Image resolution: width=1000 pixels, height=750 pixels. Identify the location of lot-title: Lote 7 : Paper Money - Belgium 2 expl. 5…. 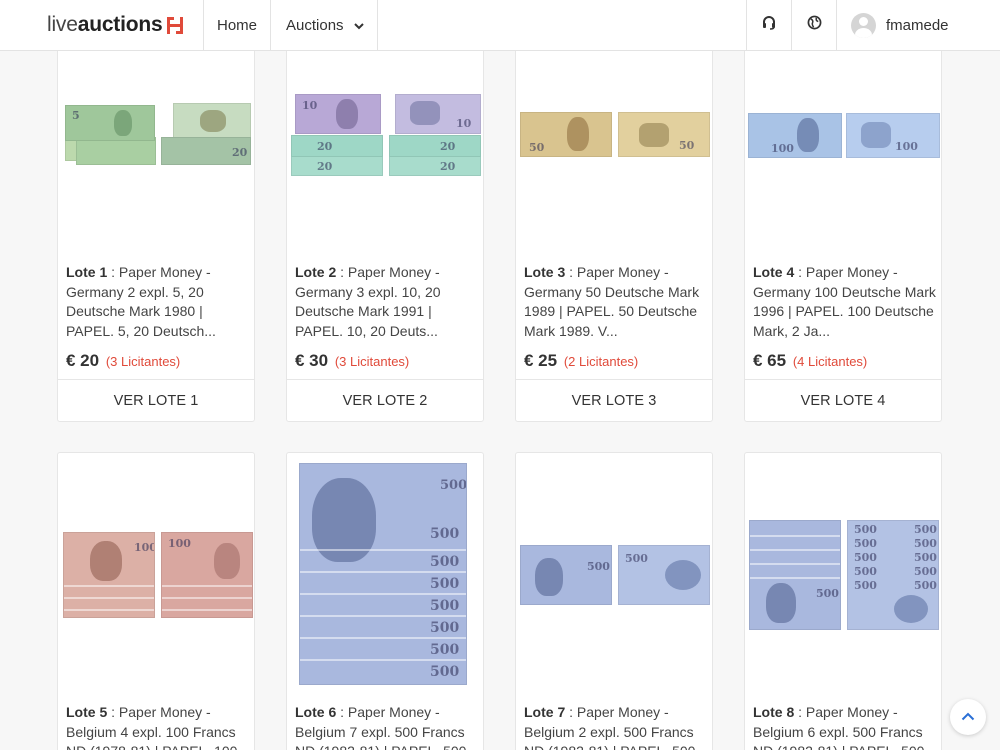
(616, 726).